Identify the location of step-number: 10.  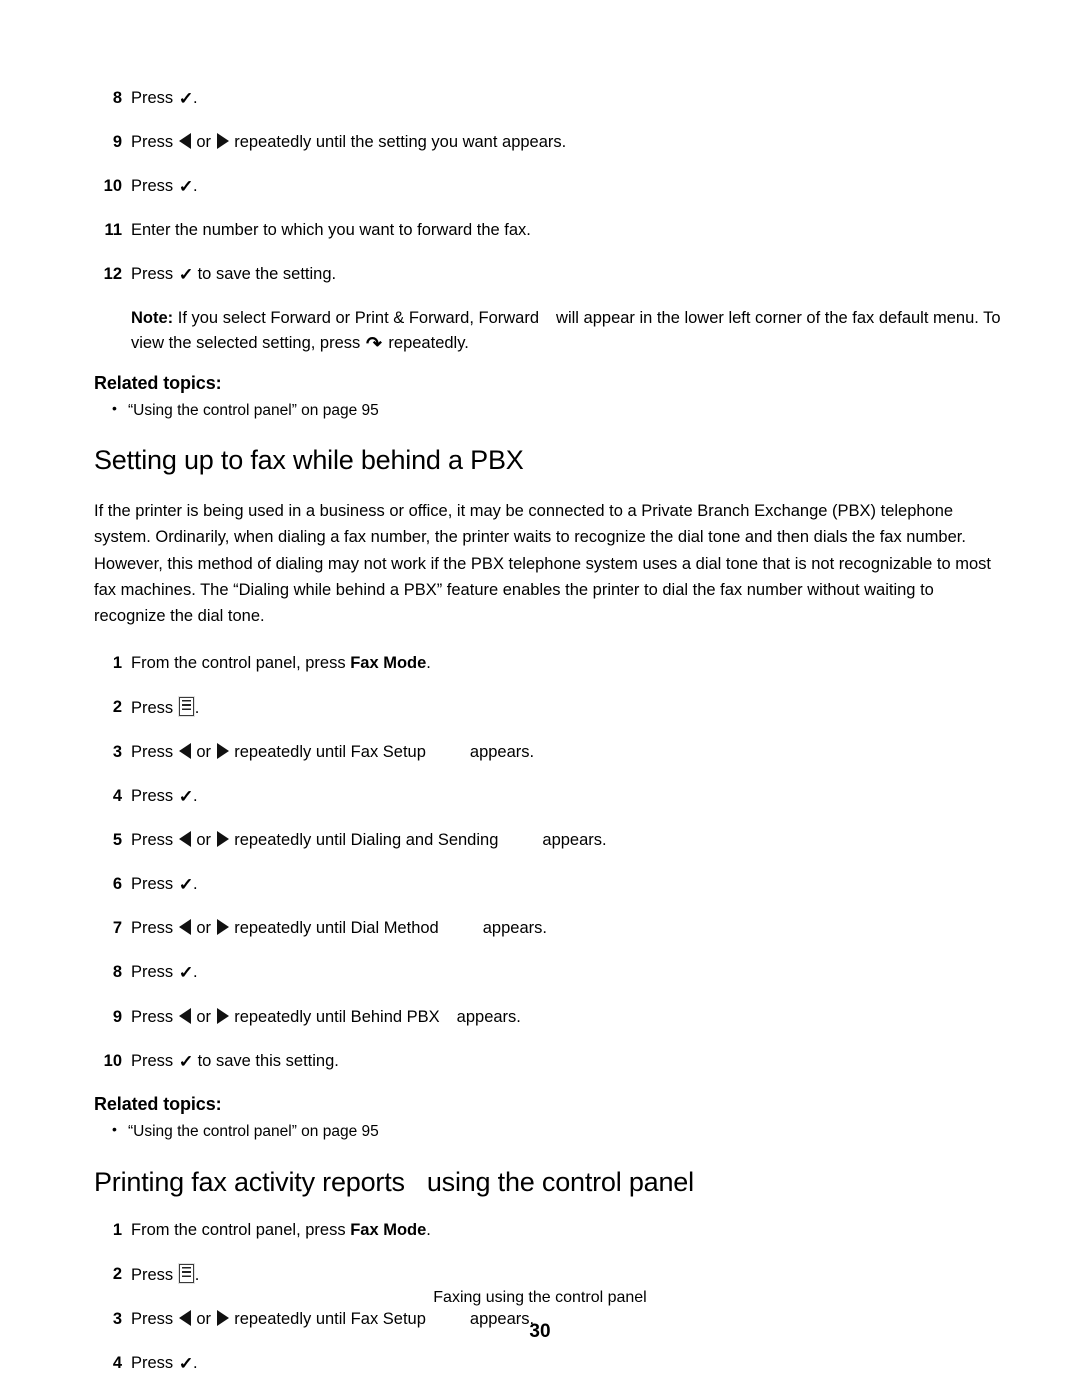
(112, 1060).